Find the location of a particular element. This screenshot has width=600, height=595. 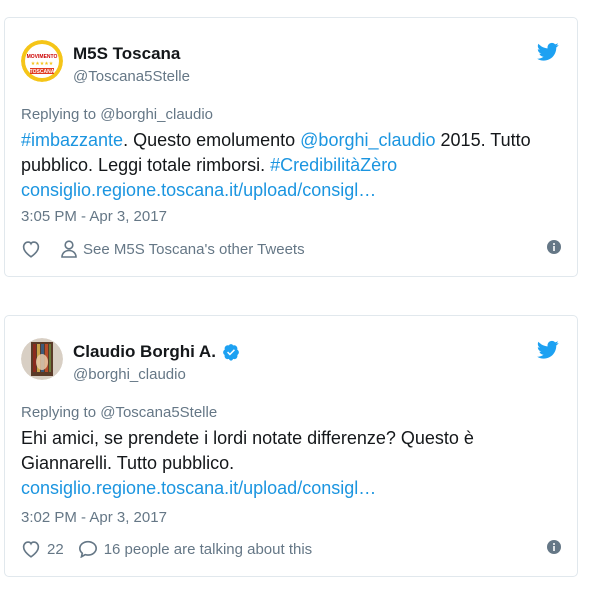

replying-to-mention: @Toscana5Stelle is located at coordinates (158, 412).